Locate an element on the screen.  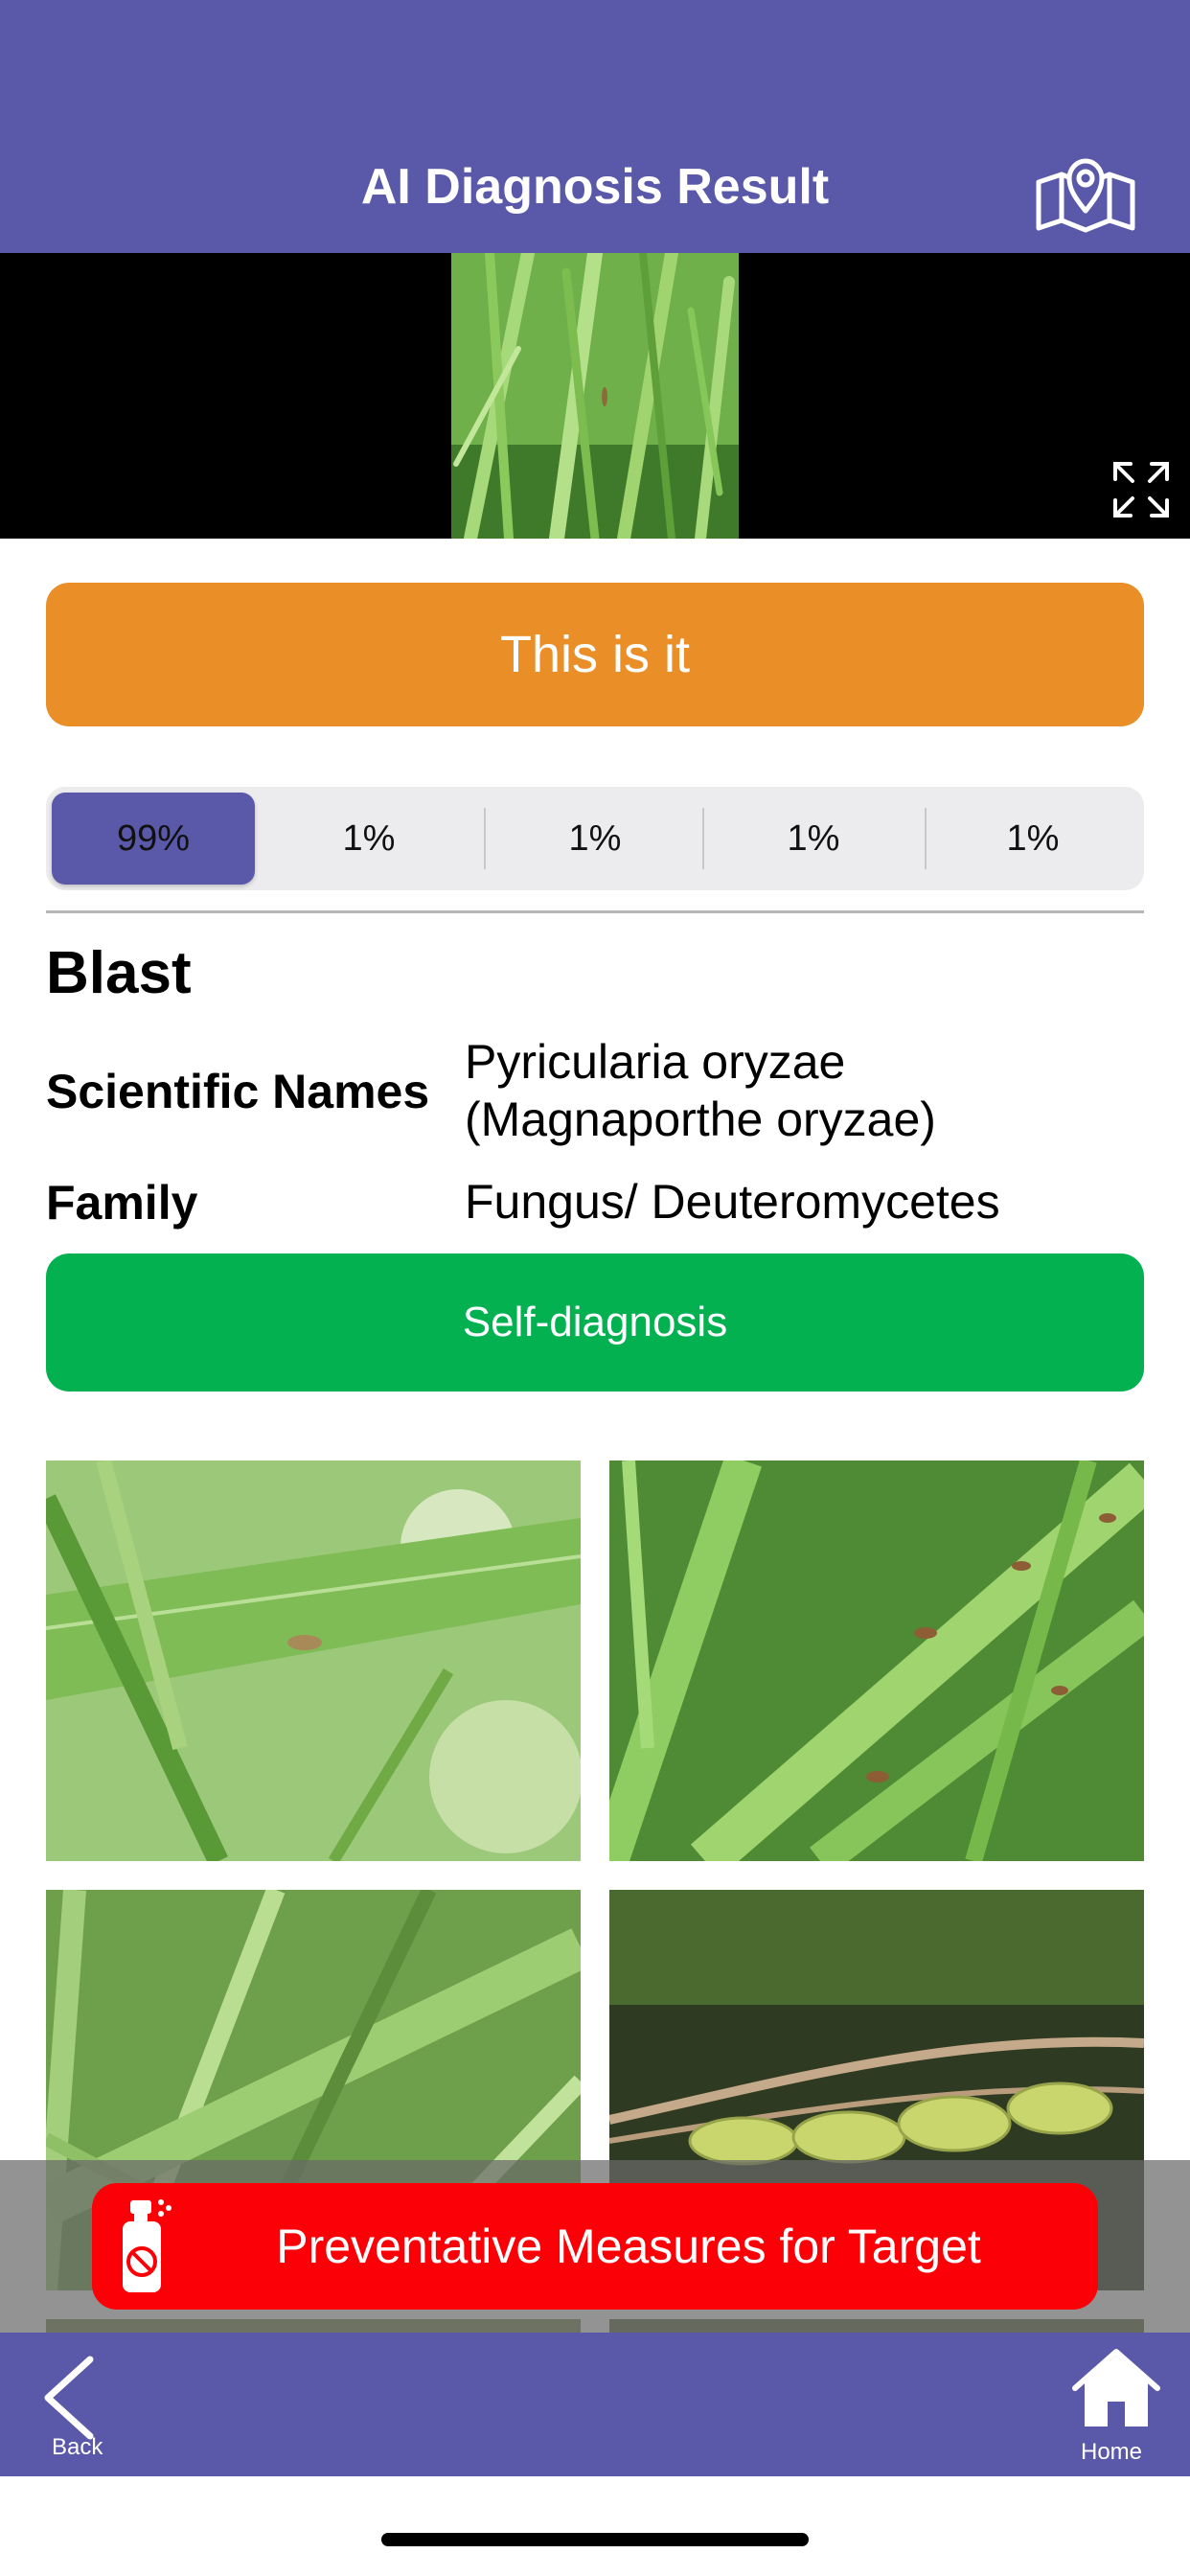
page-title: AI Diagnosis Result is located at coordinates (595, 187).